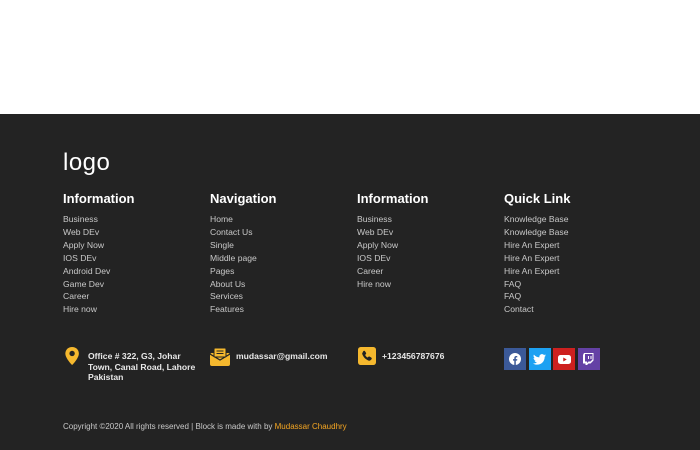 Image resolution: width=700 pixels, height=450 pixels. Describe the element at coordinates (226, 296) in the screenshot. I see `footer-link: Services` at that location.